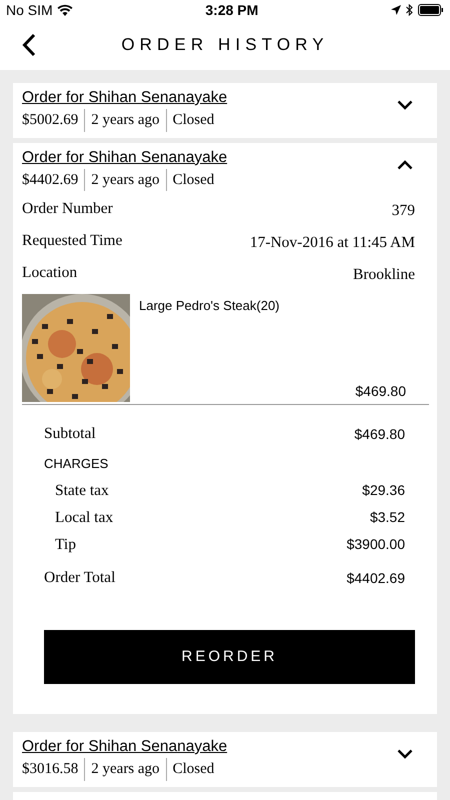 Image resolution: width=450 pixels, height=800 pixels. Describe the element at coordinates (80, 578) in the screenshot. I see `total-label: Order Total` at that location.